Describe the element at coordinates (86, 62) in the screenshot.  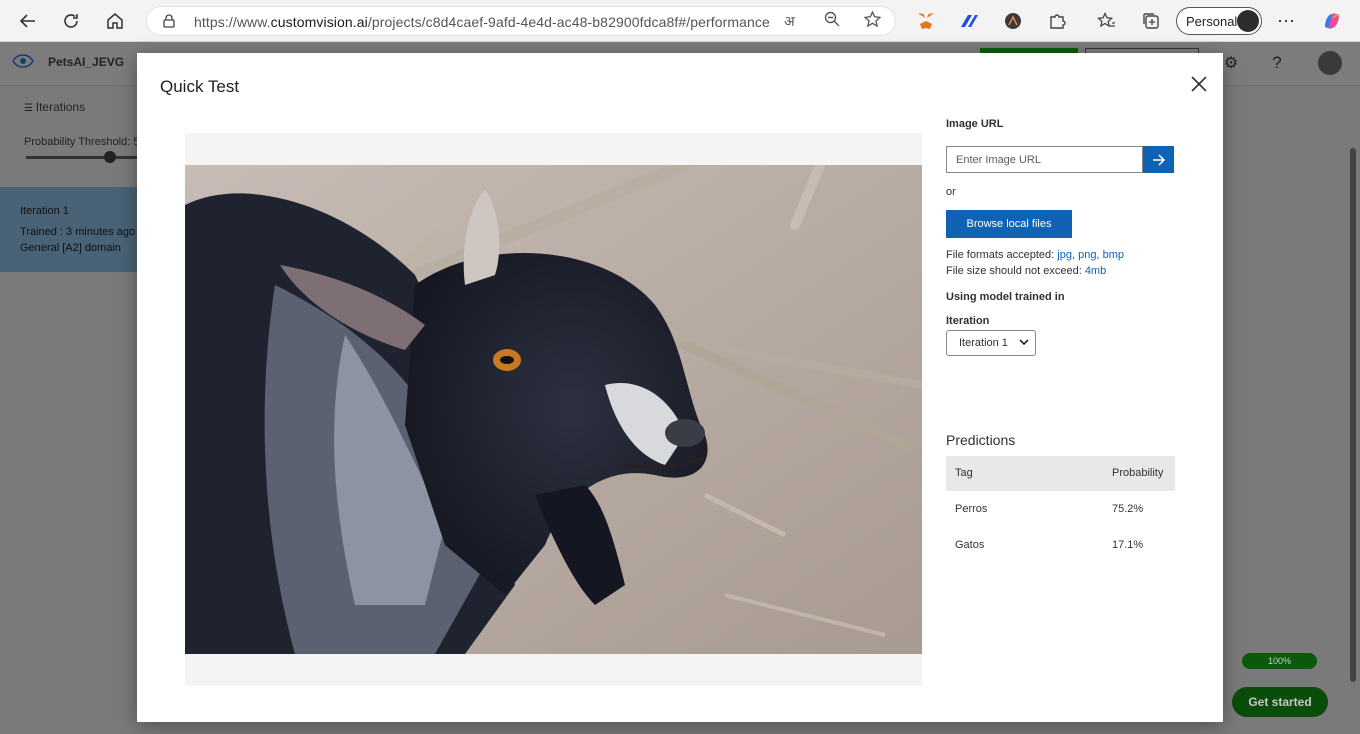
I see `project-name: PetsAI_JEVG` at that location.